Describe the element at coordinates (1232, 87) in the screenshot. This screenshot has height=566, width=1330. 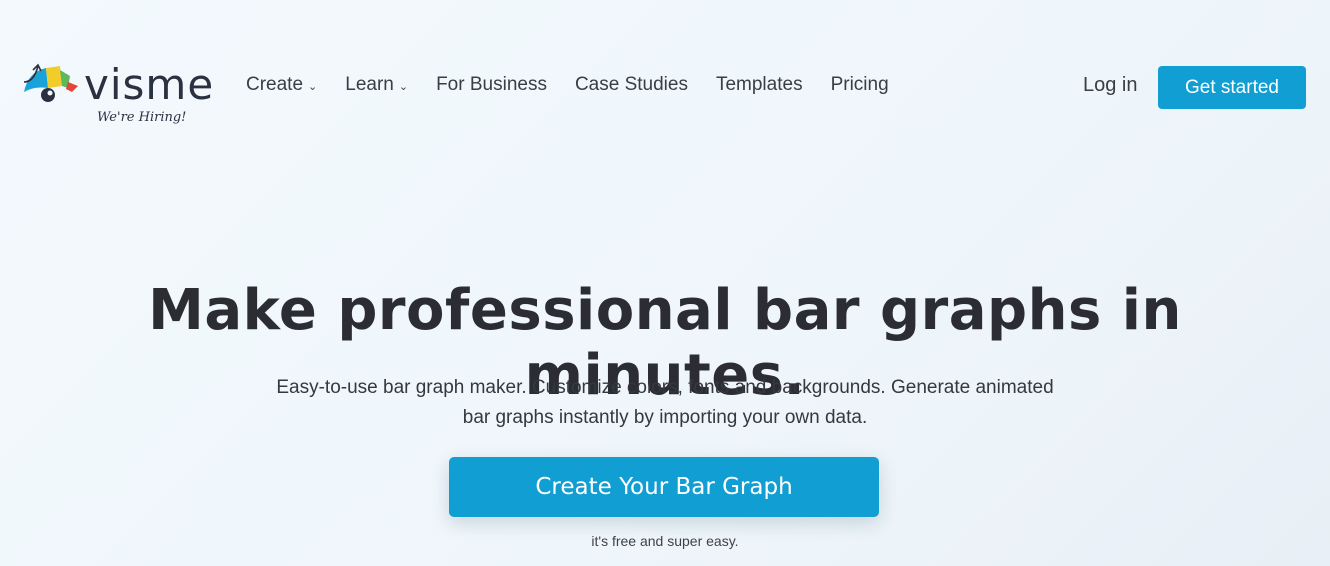
I see `get-started-button: Get started` at that location.